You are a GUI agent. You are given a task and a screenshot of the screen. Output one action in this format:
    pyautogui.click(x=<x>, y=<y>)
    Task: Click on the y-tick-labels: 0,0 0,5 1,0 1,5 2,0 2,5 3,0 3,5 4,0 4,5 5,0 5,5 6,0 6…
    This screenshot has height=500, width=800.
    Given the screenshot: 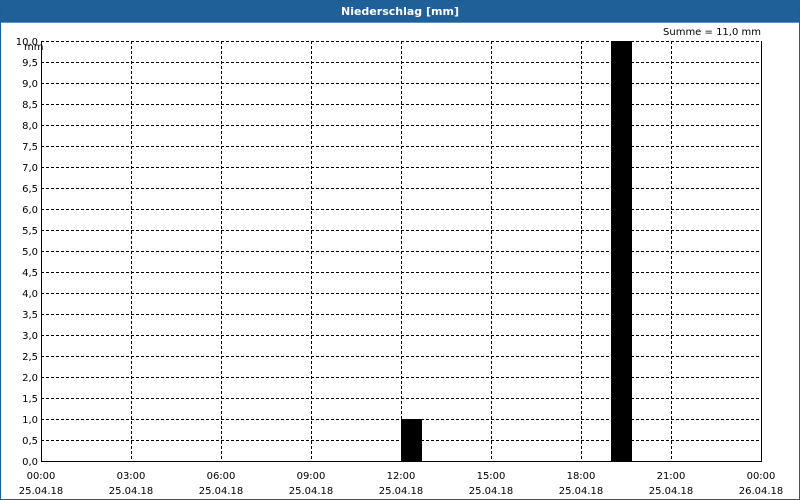 What is the action you would take?
    pyautogui.click(x=27, y=252)
    